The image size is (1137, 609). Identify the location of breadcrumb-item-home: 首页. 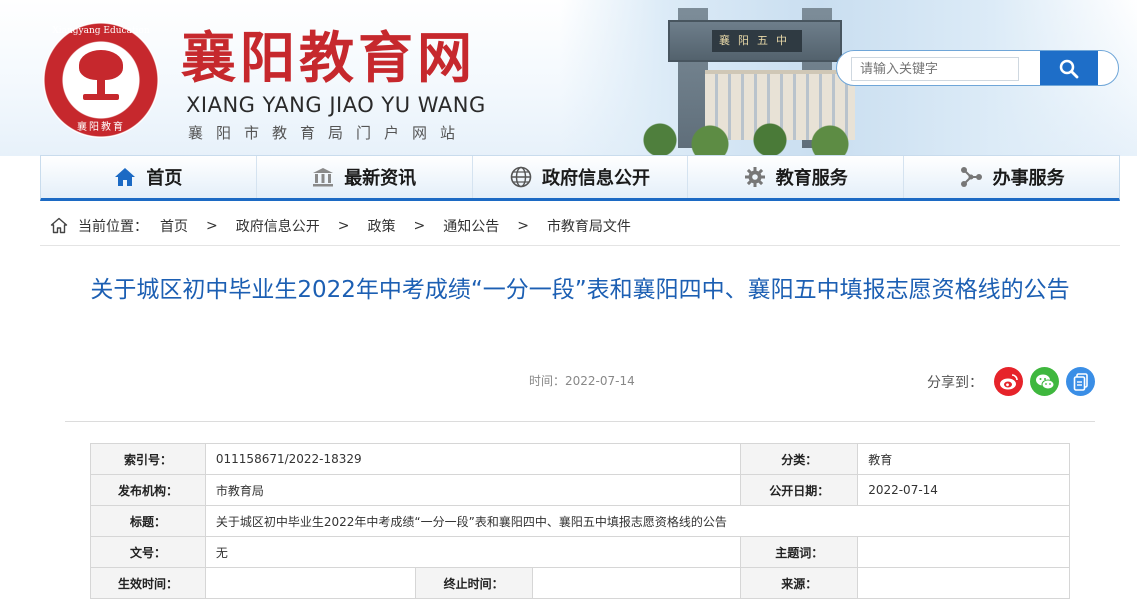
(174, 226).